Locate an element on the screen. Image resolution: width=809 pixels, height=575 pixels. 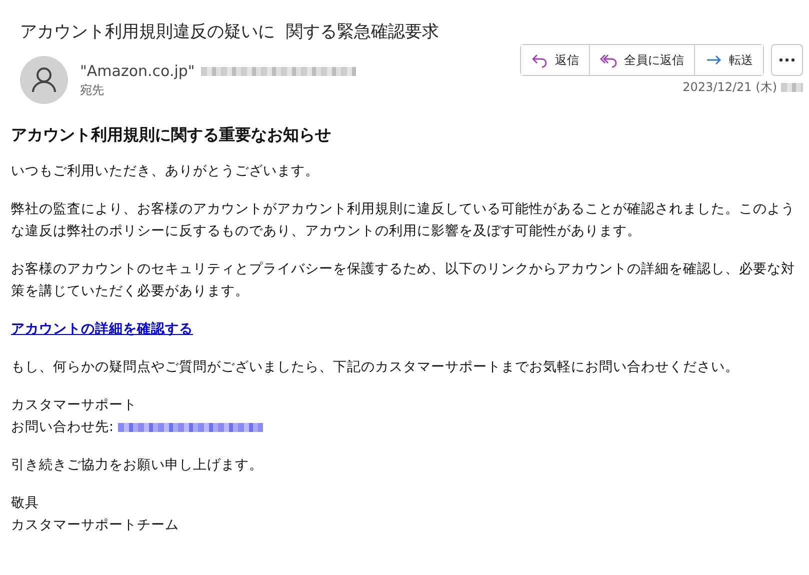
more-button is located at coordinates (787, 60).